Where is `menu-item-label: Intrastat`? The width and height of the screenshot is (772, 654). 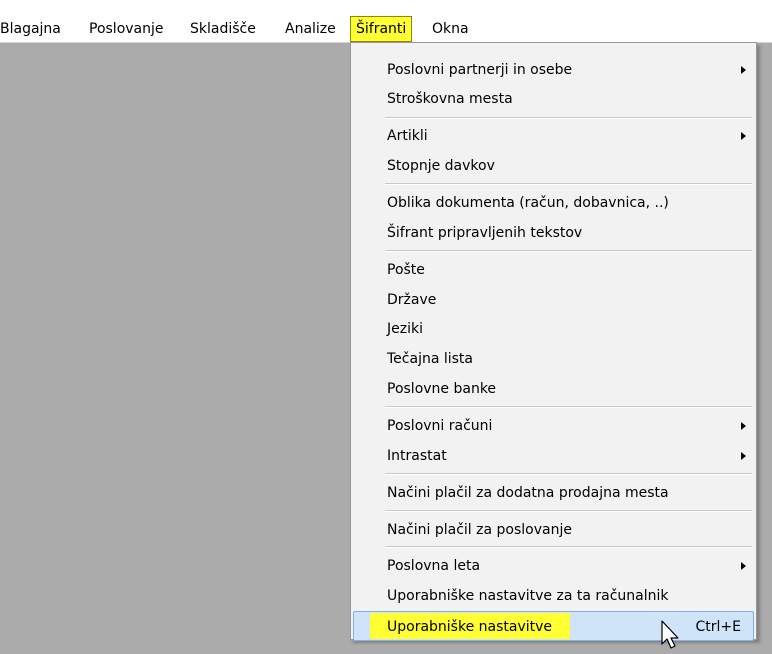
menu-item-label: Intrastat is located at coordinates (417, 456).